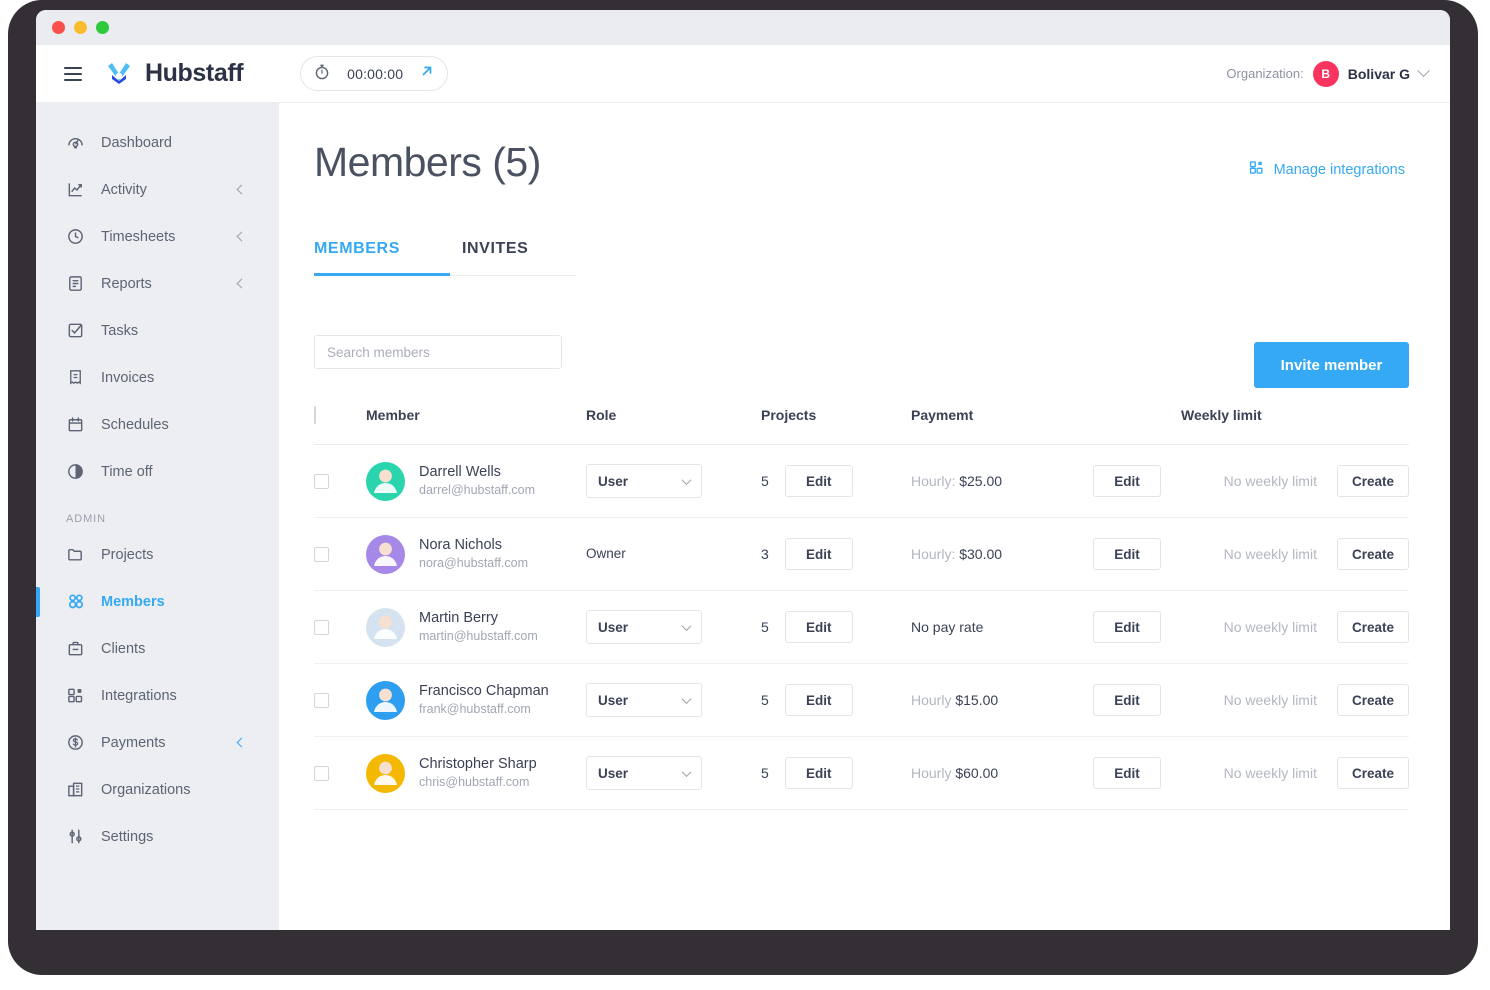  I want to click on tab-invites: INVITES, so click(495, 257).